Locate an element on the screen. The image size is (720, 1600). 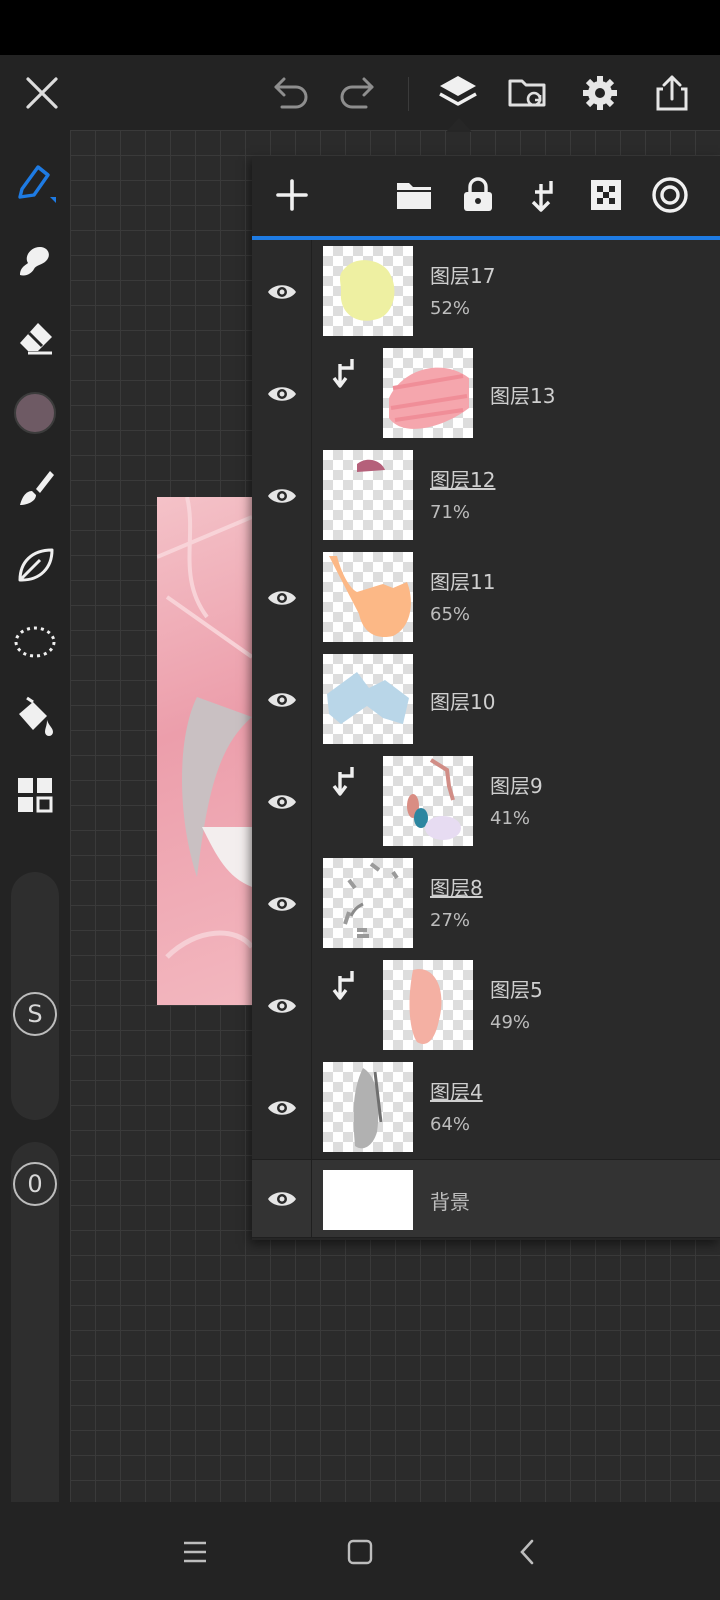
layer-row: 图层11 65% is located at coordinates (486, 598).